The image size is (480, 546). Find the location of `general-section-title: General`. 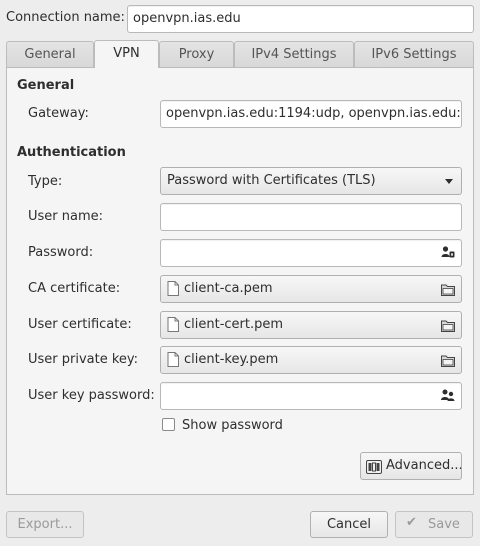

general-section-title: General is located at coordinates (46, 85).